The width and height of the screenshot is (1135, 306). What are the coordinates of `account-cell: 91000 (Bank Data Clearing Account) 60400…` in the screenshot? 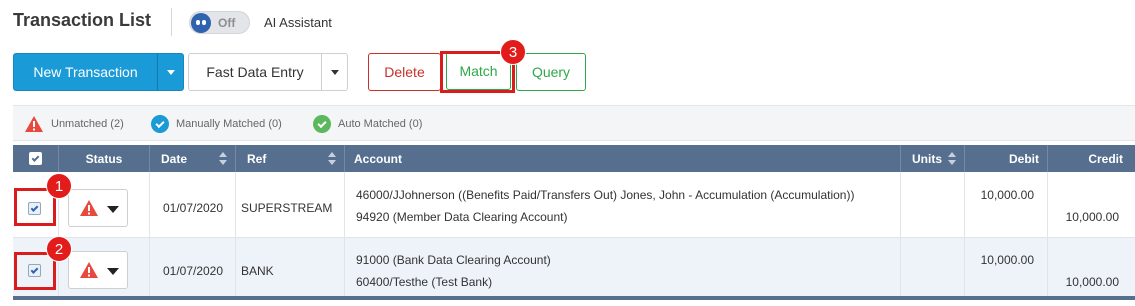 It's located at (623, 267).